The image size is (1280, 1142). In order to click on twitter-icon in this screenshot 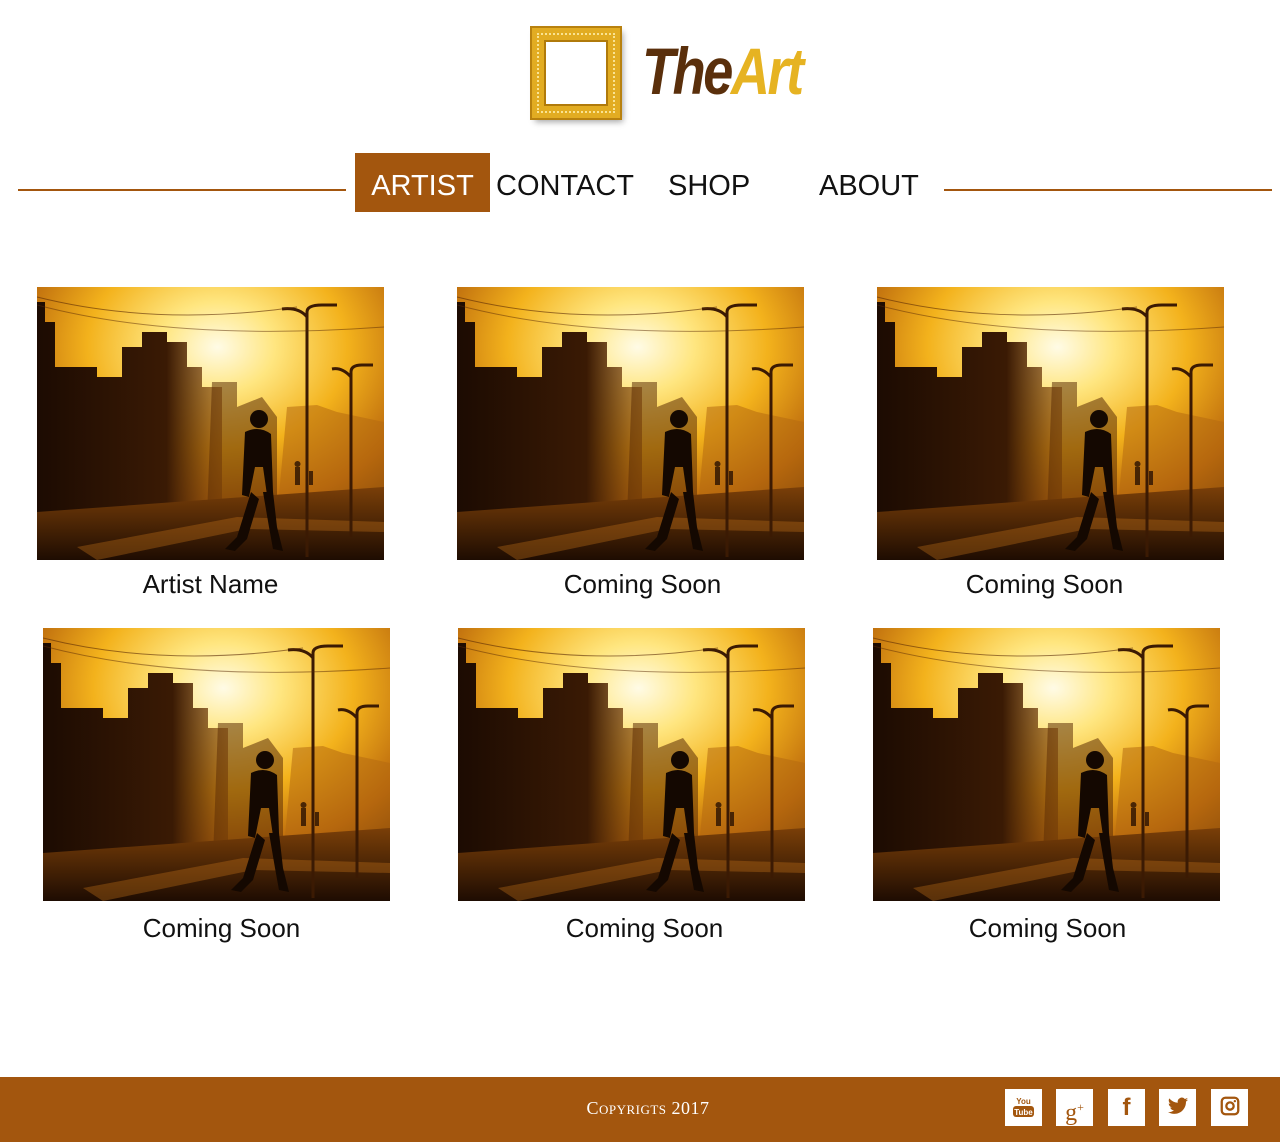, I will do `click(1177, 1107)`.